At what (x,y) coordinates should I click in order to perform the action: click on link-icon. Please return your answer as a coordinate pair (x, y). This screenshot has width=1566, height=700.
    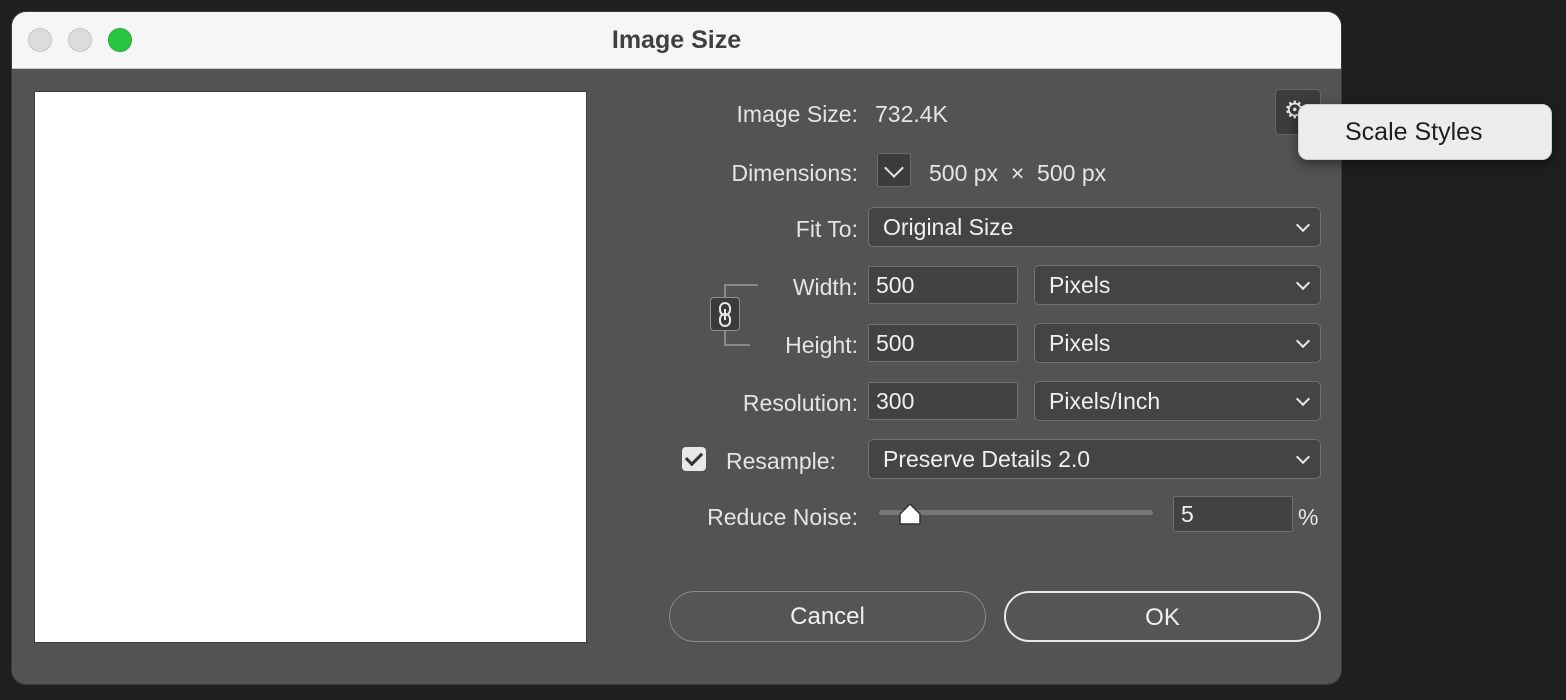
    Looking at the image, I should click on (725, 314).